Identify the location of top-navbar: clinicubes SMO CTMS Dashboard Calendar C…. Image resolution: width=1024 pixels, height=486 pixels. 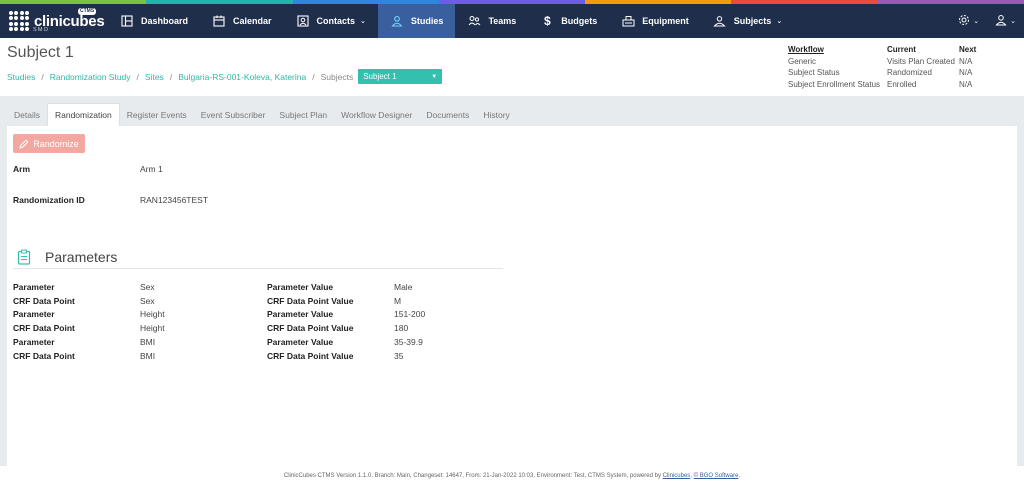
(512, 21).